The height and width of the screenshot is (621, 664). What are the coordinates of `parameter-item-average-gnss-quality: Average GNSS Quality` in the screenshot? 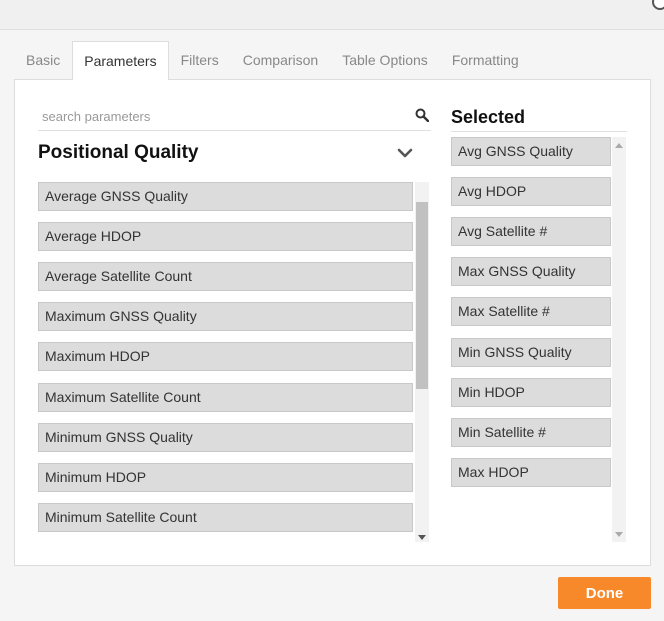 It's located at (225, 196).